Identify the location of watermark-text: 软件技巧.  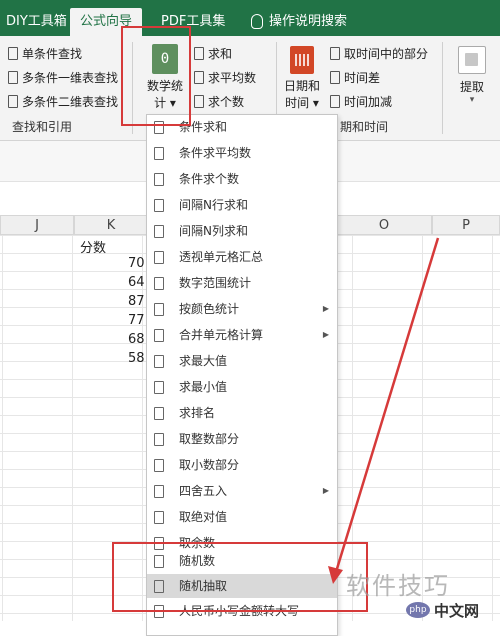
(398, 586).